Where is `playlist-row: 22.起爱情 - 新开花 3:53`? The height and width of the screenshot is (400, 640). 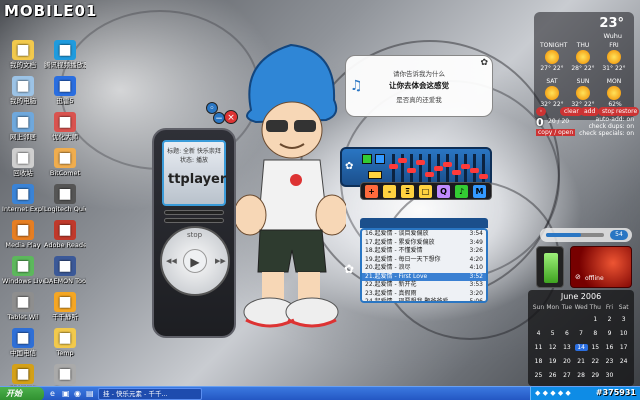
playlist-row: 22.起爱情 - 新开花 3:53 is located at coordinates (424, 285).